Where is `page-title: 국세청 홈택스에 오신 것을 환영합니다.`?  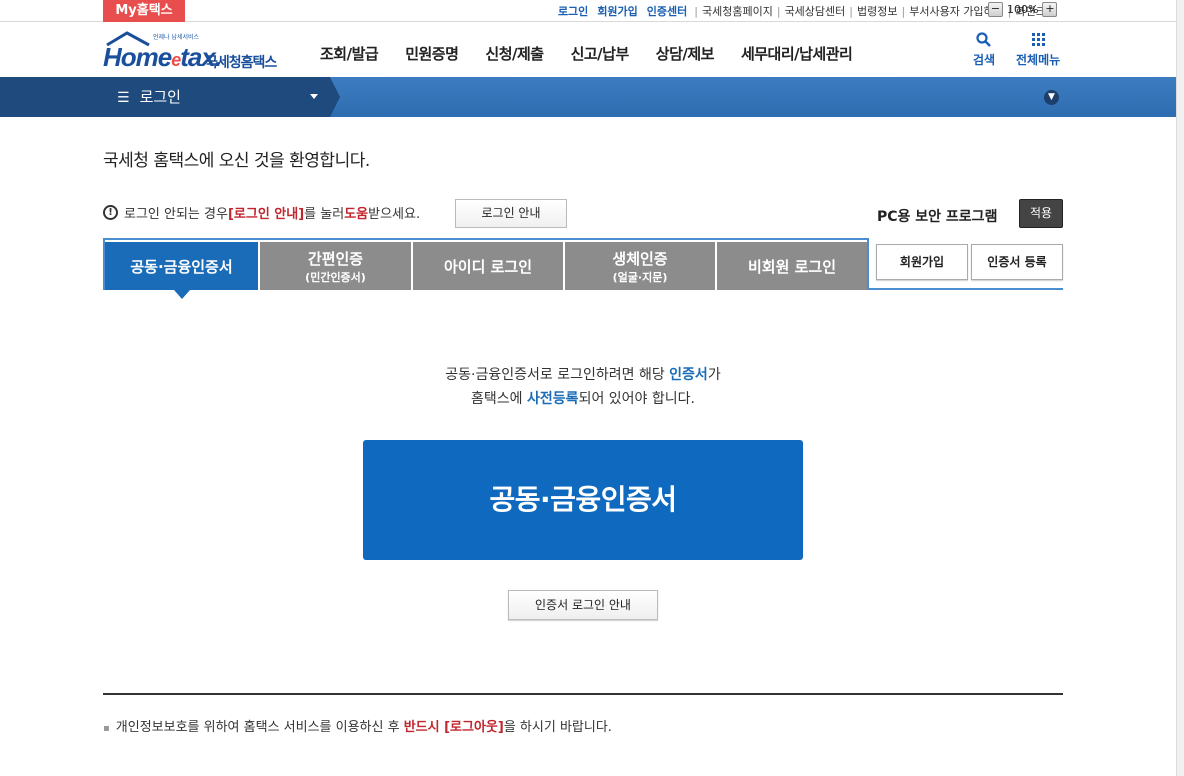 page-title: 국세청 홈택스에 오신 것을 환영합니다. is located at coordinates (236, 161).